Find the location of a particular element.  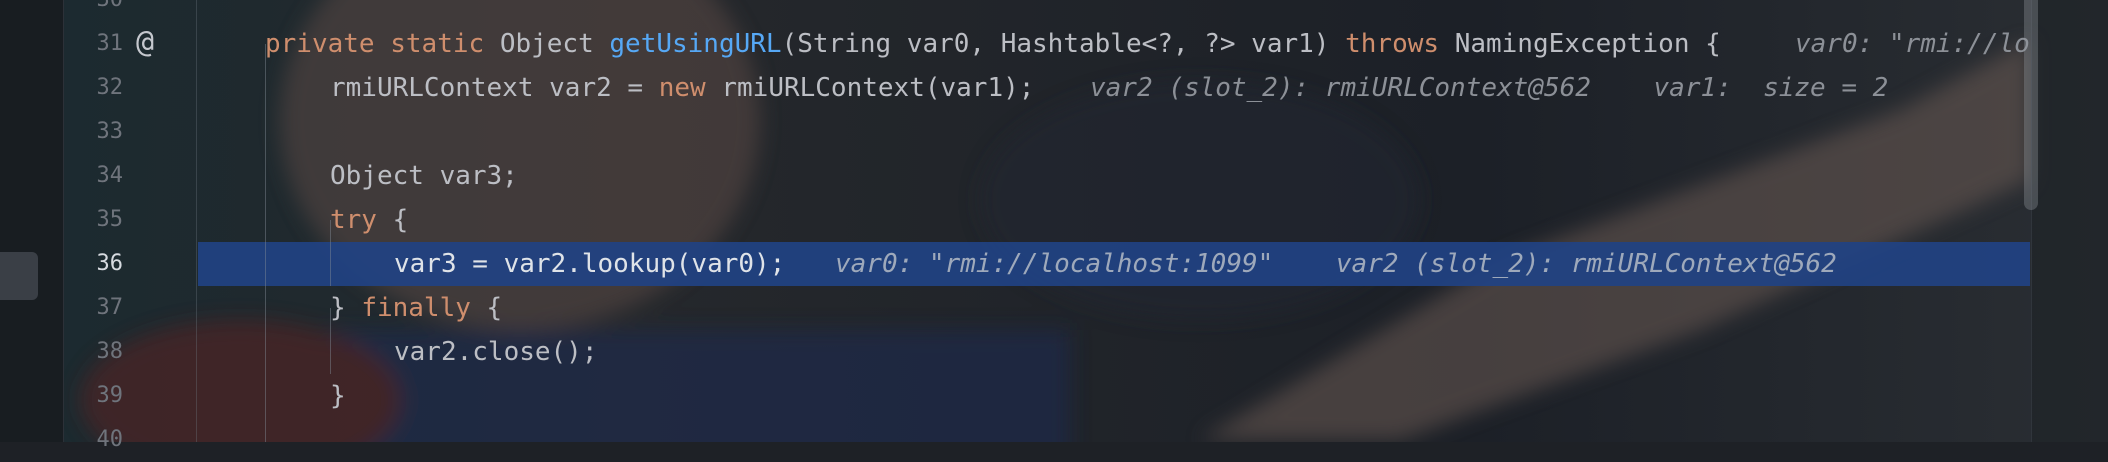

code-statement: try { is located at coordinates (369, 220).